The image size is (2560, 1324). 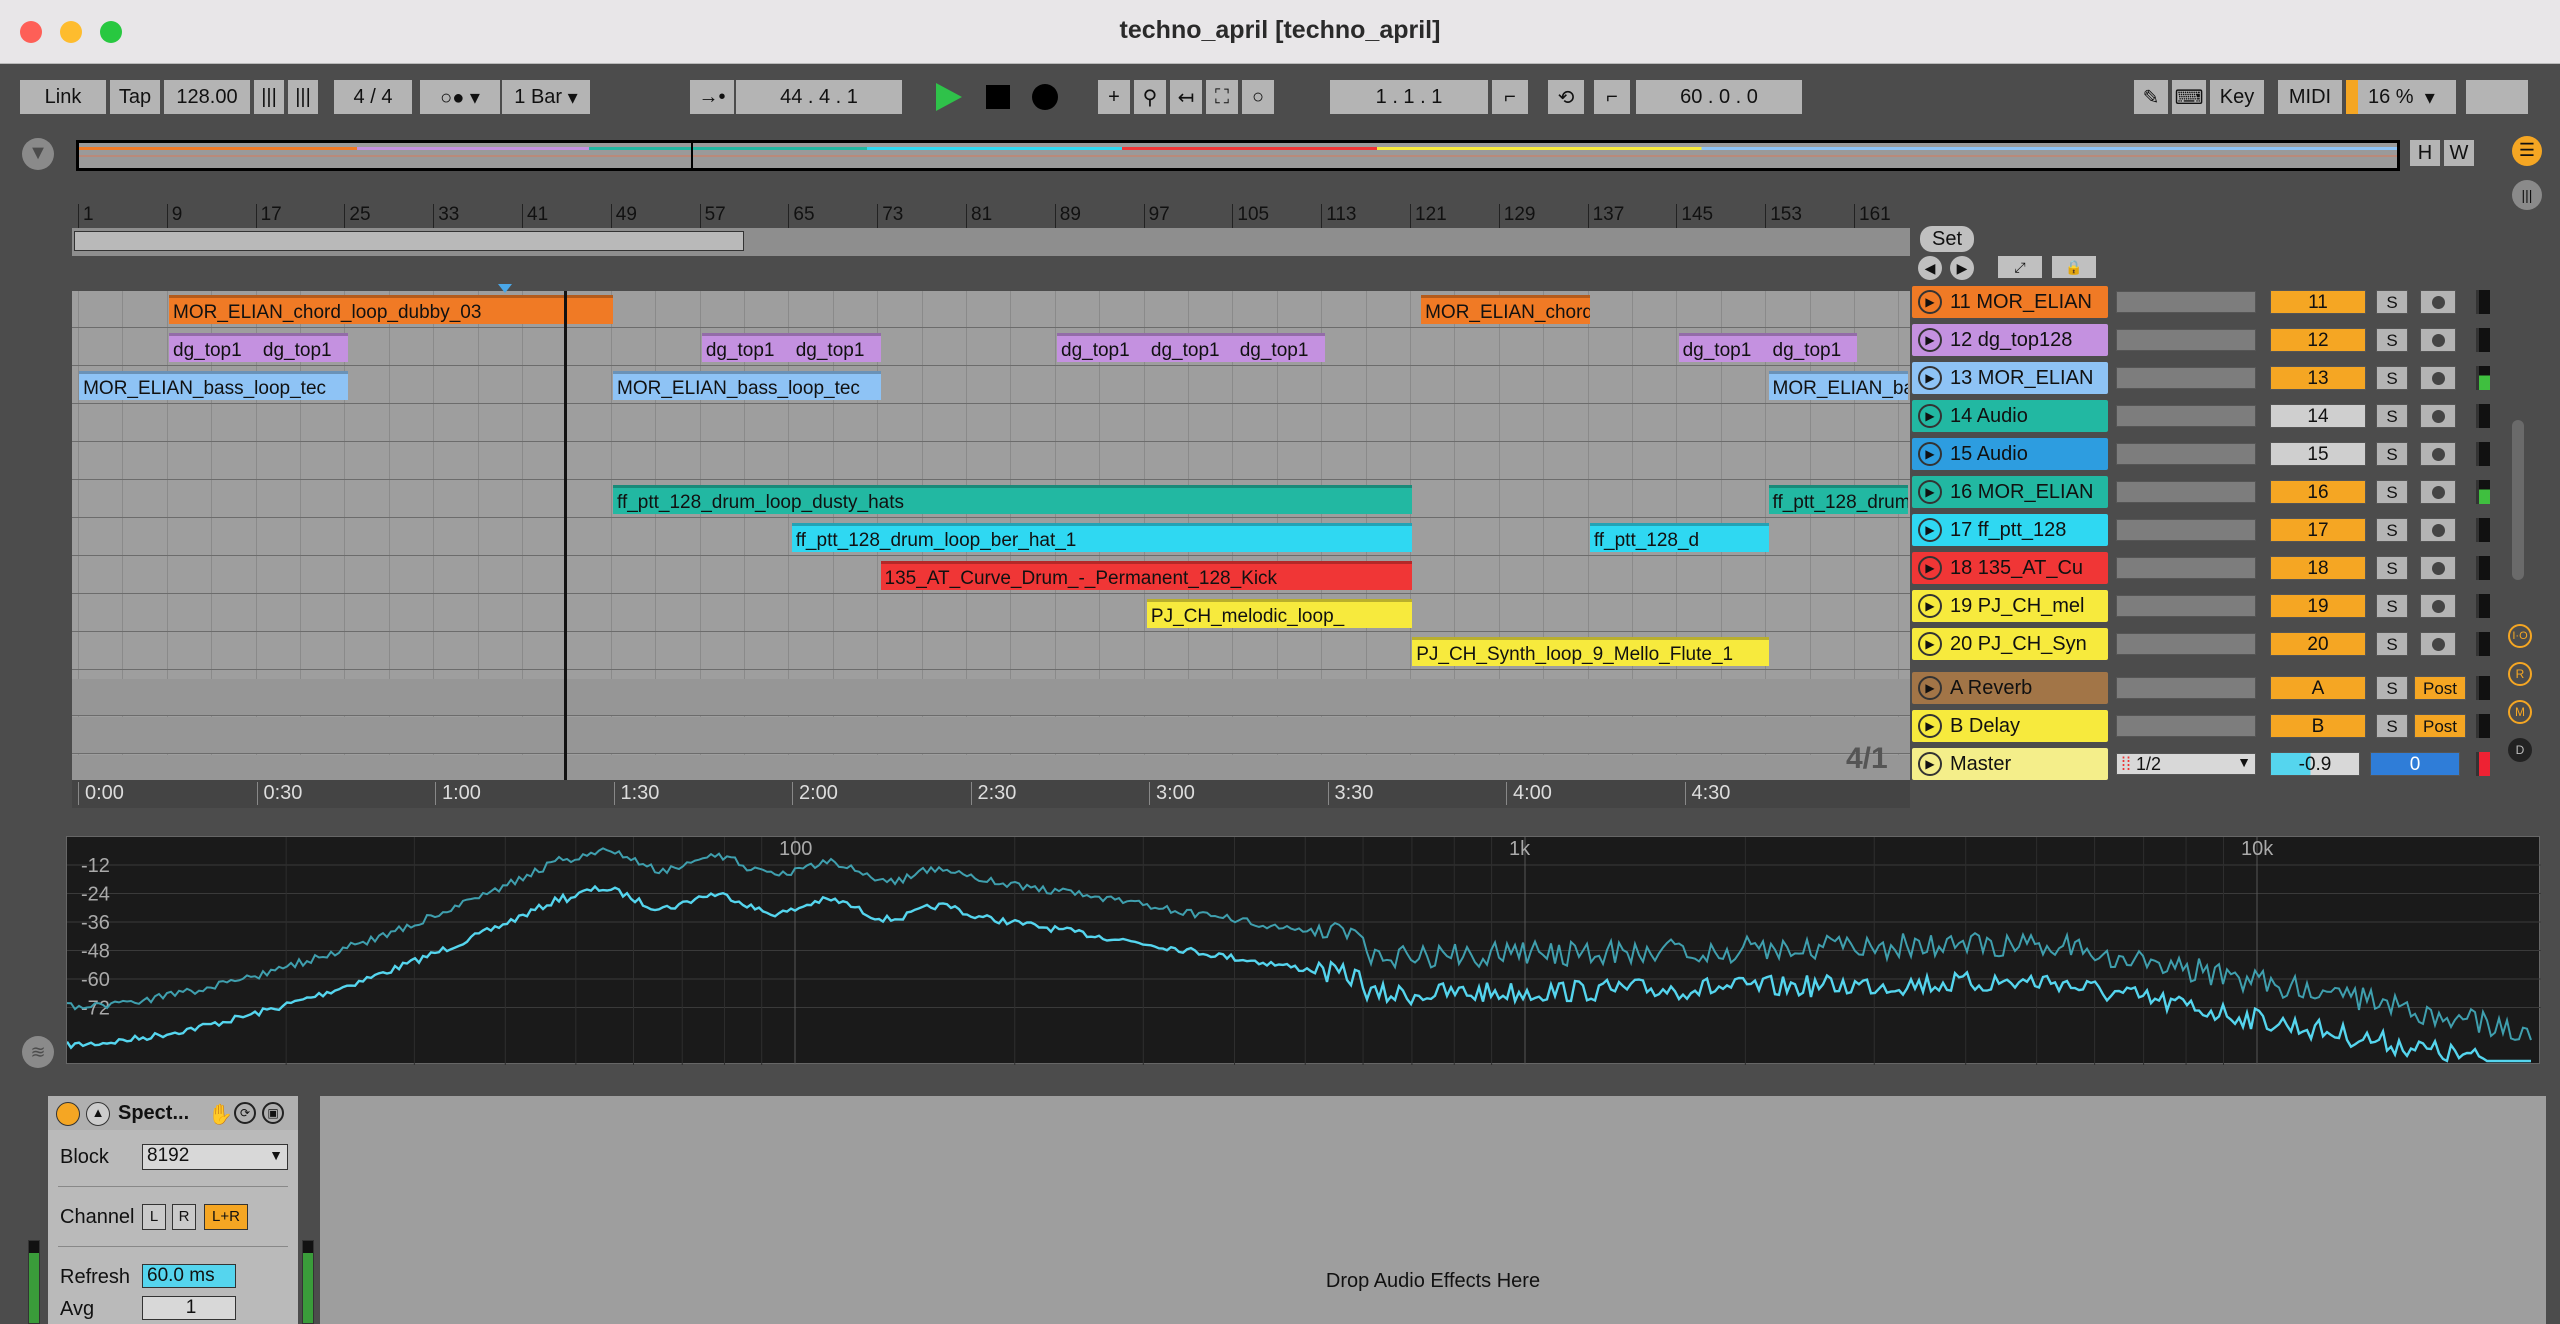 I want to click on device-drop-area: Drop Audio Effects Here, so click(x=1433, y=1210).